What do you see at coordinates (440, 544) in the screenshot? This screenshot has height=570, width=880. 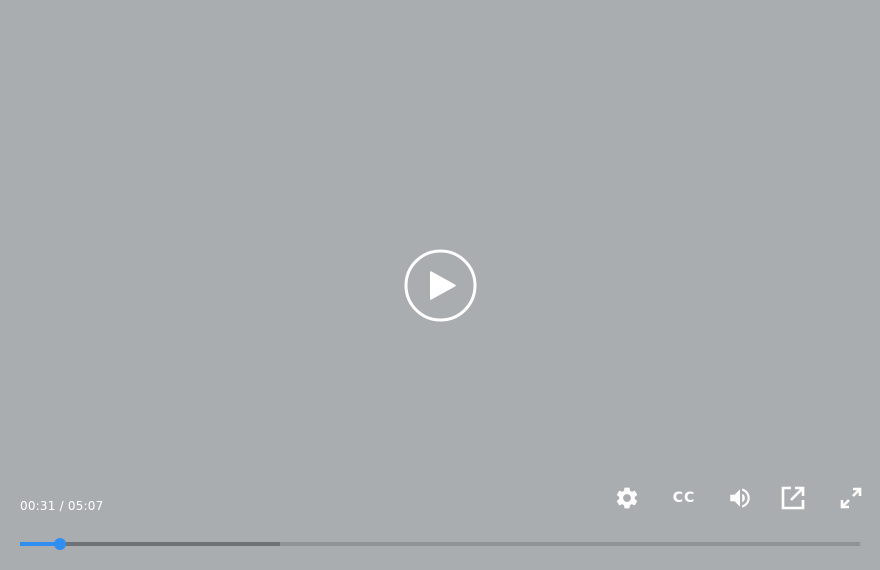 I see `seek-bar` at bounding box center [440, 544].